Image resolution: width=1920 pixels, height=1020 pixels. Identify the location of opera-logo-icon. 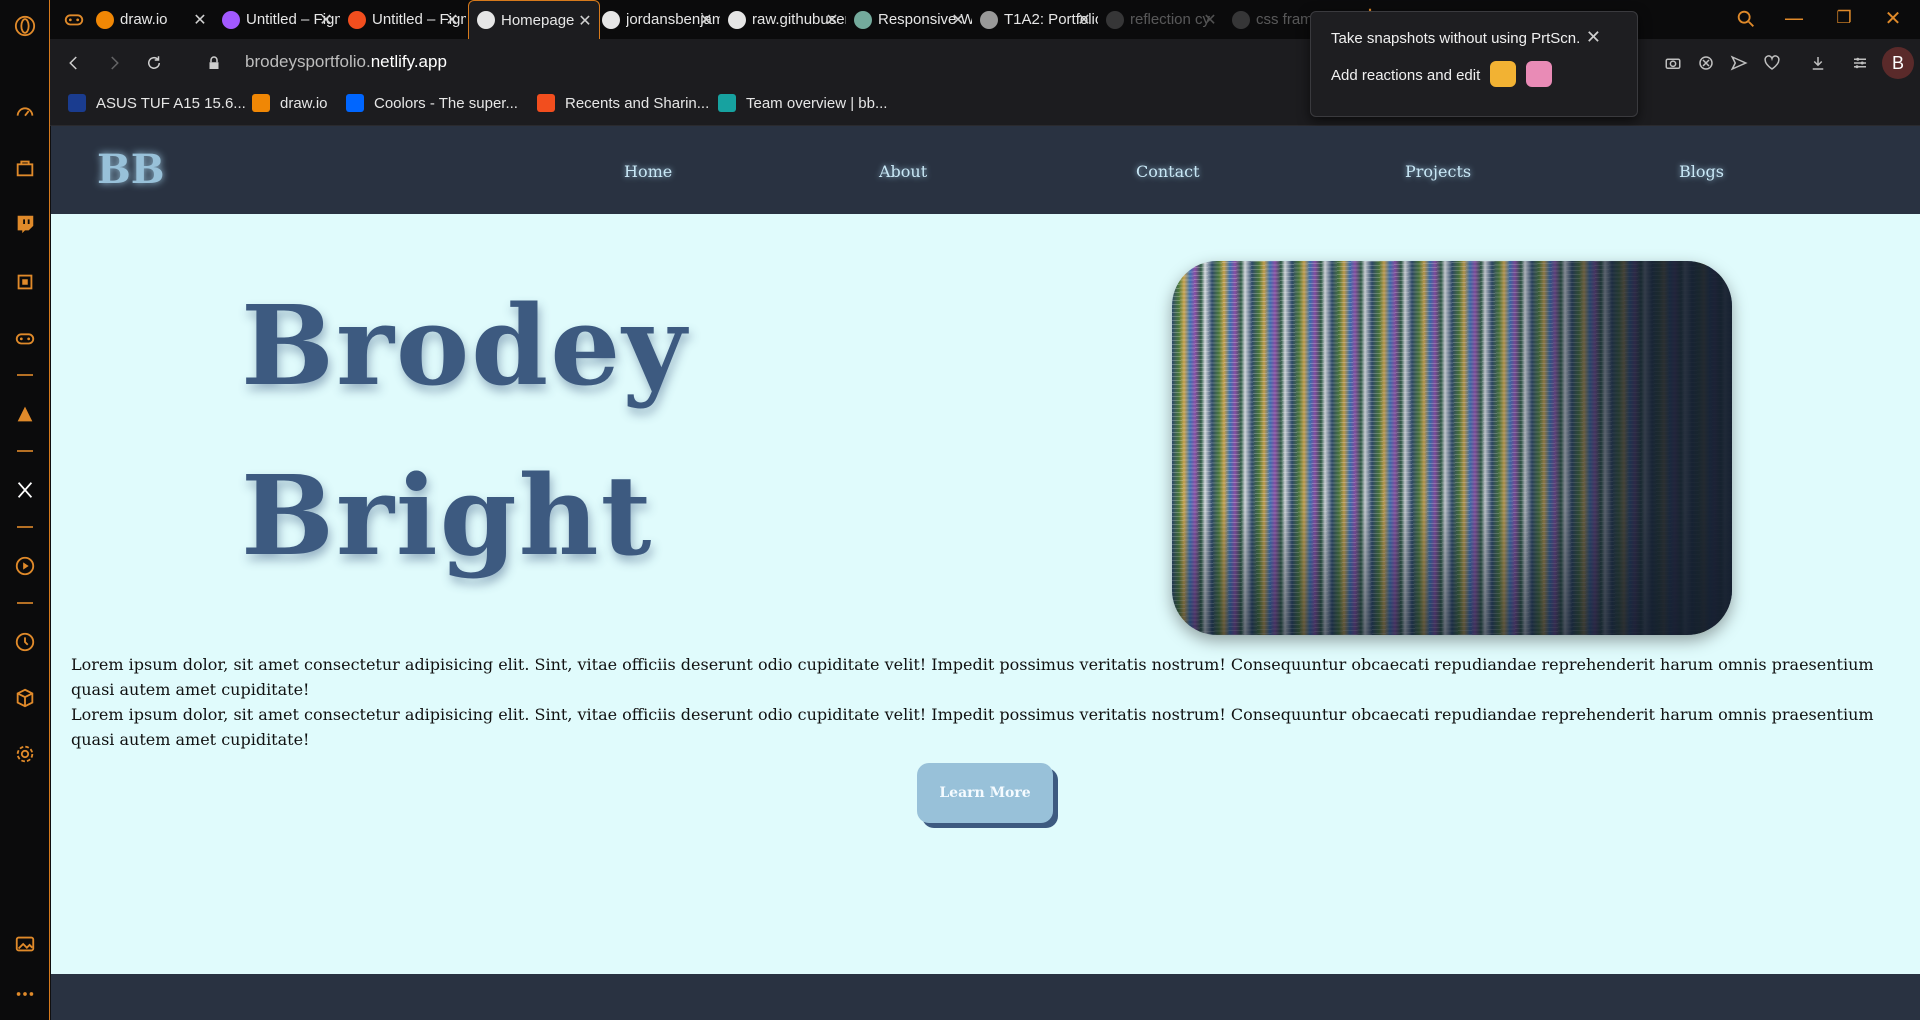
(25, 26).